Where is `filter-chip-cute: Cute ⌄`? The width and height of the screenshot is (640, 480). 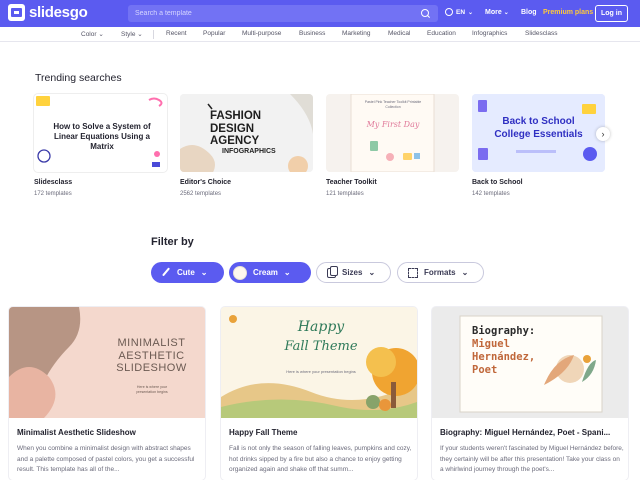
filter-chip-cute: Cute ⌄ is located at coordinates (187, 272).